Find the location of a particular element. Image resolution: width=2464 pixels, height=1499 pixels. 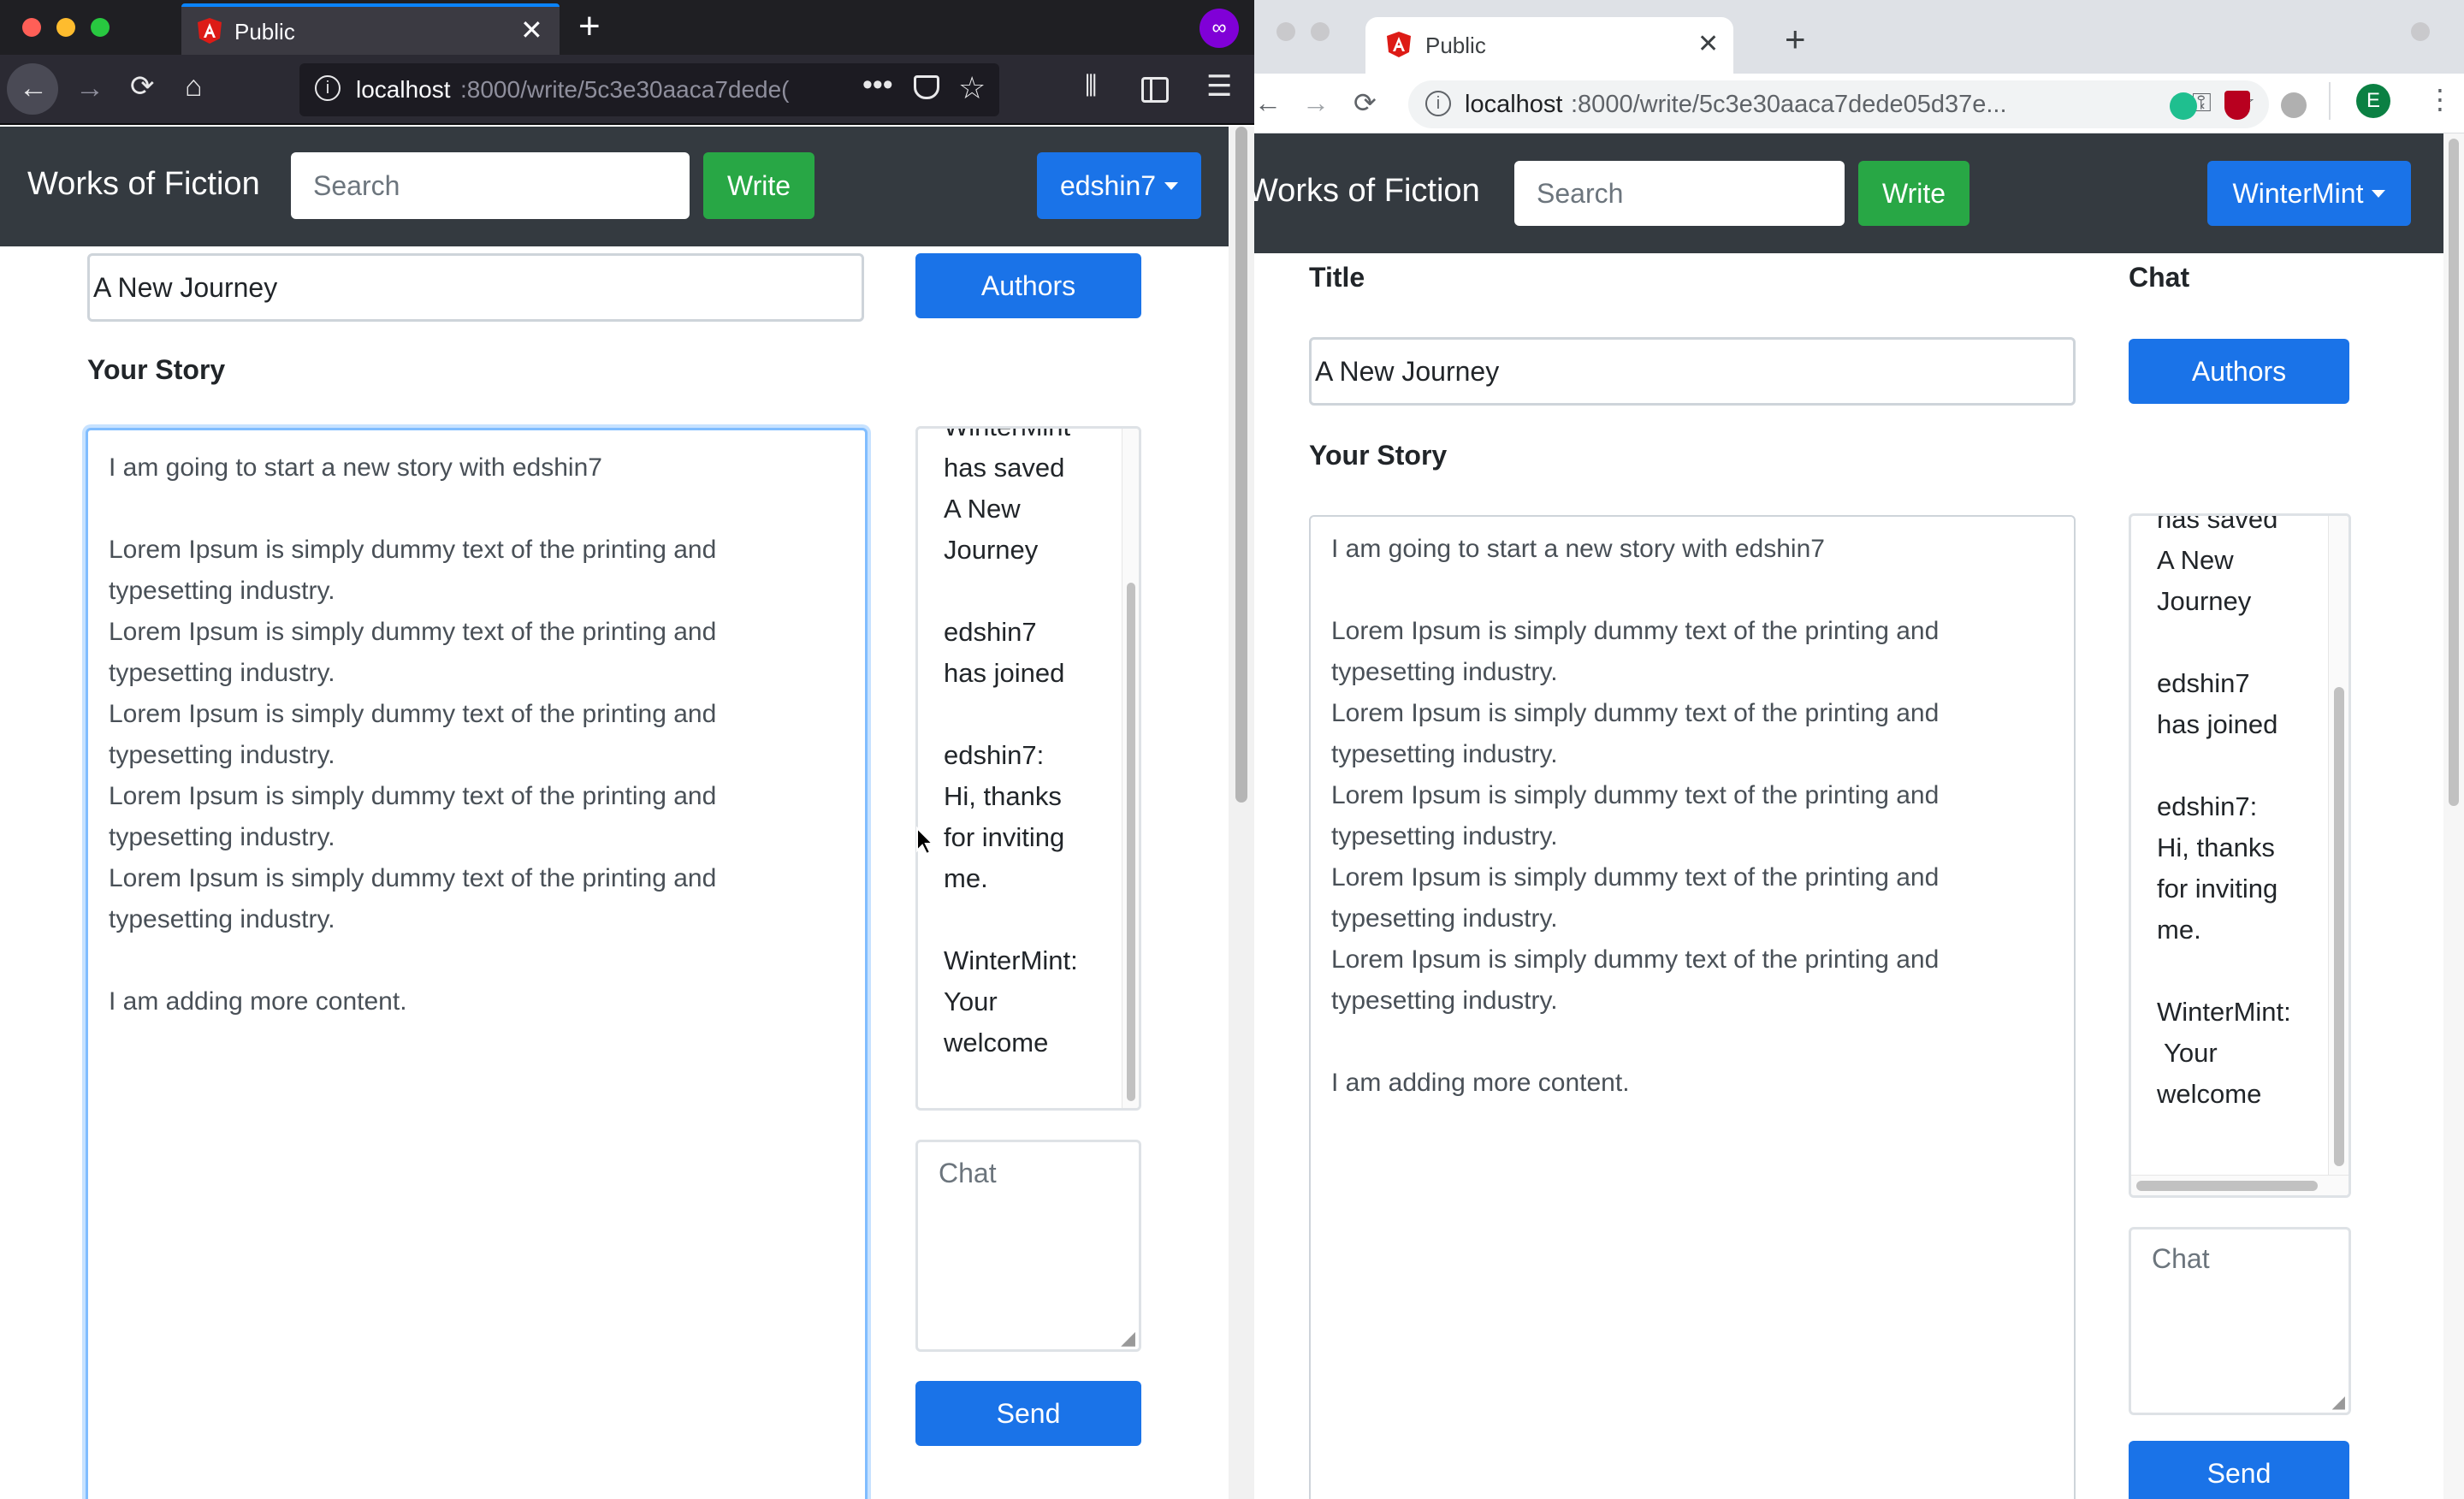

home-icon: ⌂ is located at coordinates (194, 86).